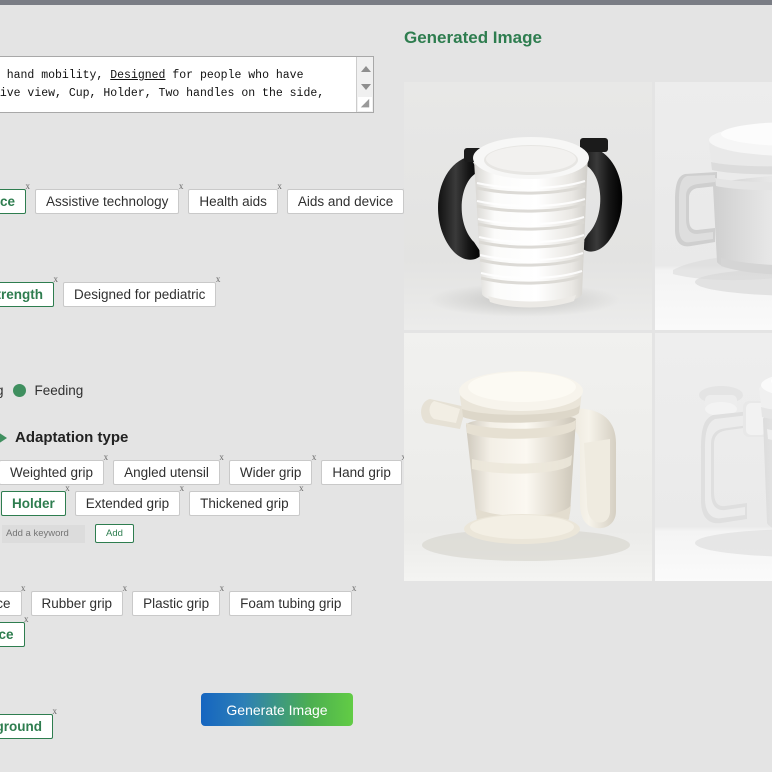 The image size is (772, 772). Describe the element at coordinates (176, 603) in the screenshot. I see `chip-label: Plastic grip` at that location.